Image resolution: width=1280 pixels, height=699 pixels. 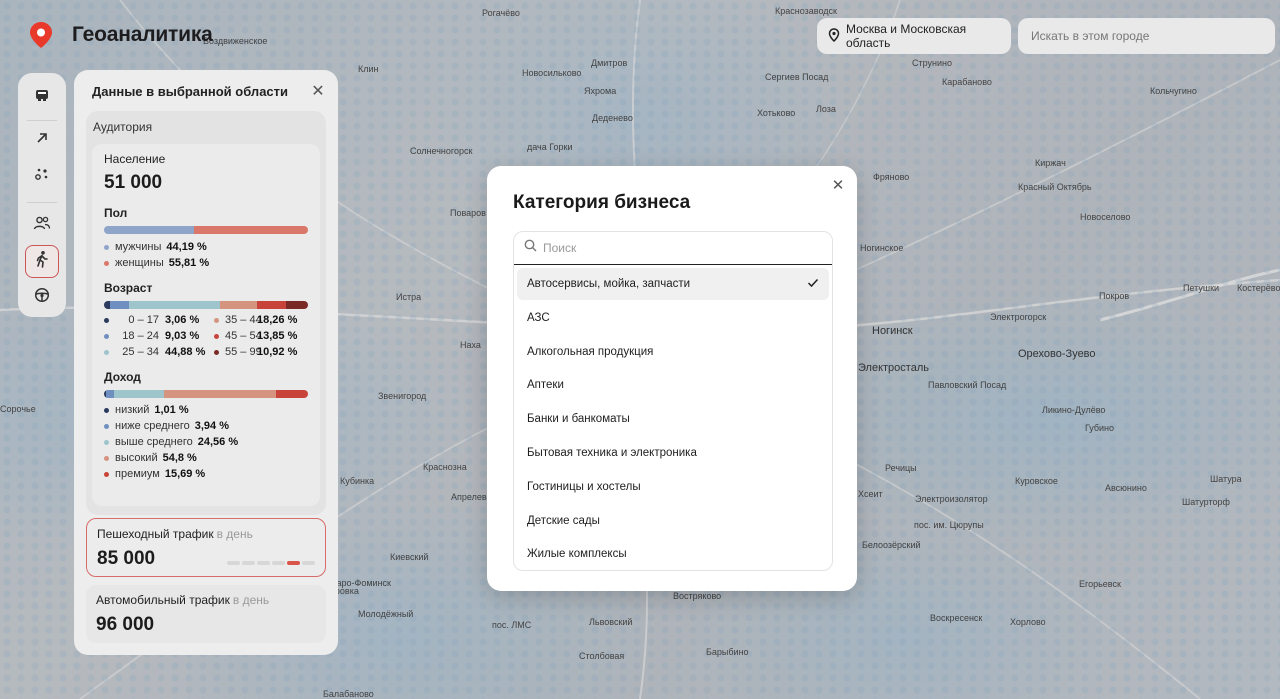 I want to click on city-search-placeholder: Искать в этом городе, so click(x=1090, y=36).